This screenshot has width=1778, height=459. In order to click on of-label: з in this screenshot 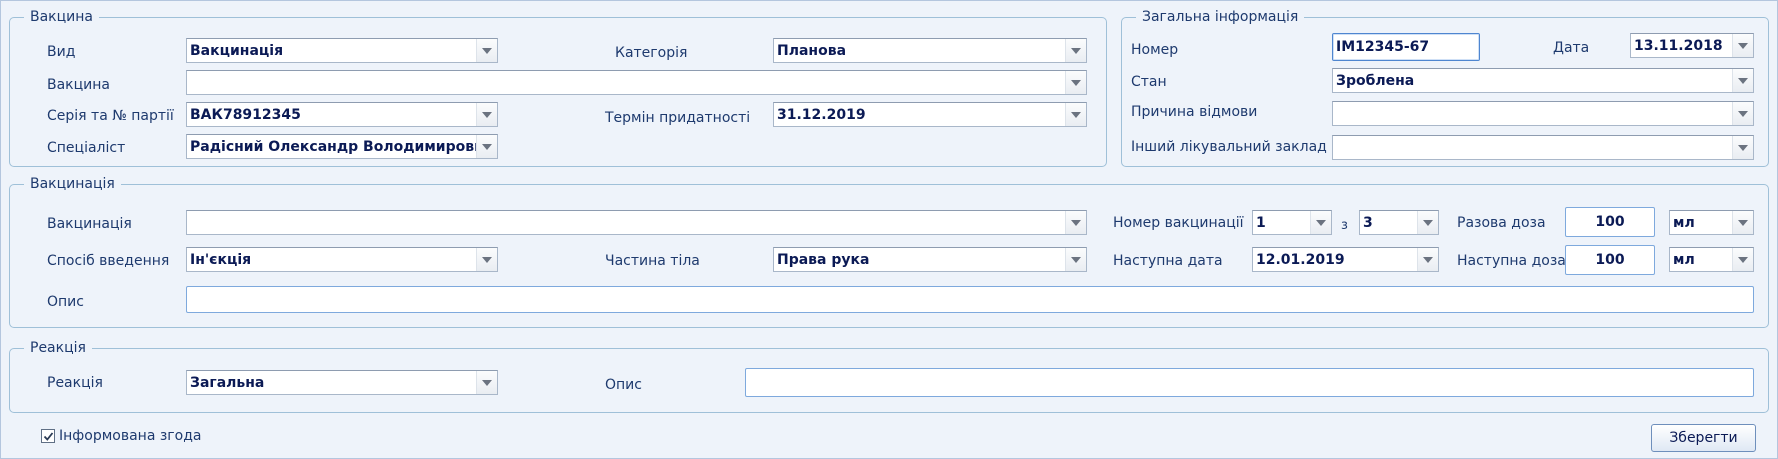, I will do `click(1344, 225)`.